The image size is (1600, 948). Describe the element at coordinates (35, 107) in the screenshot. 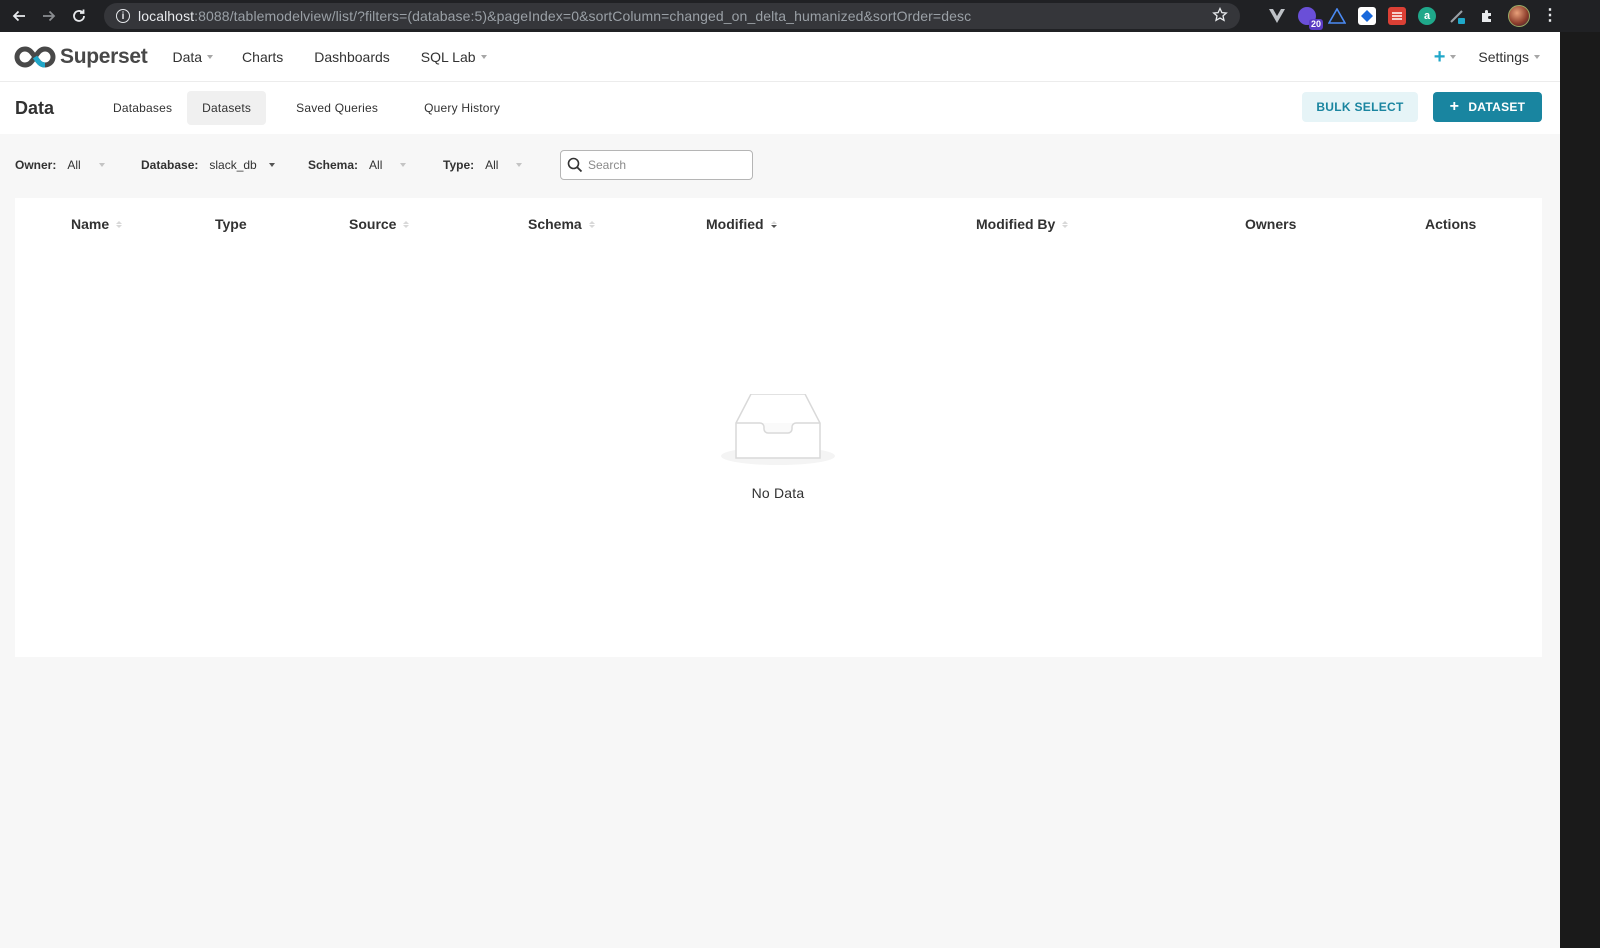

I see `page-title: Data` at that location.